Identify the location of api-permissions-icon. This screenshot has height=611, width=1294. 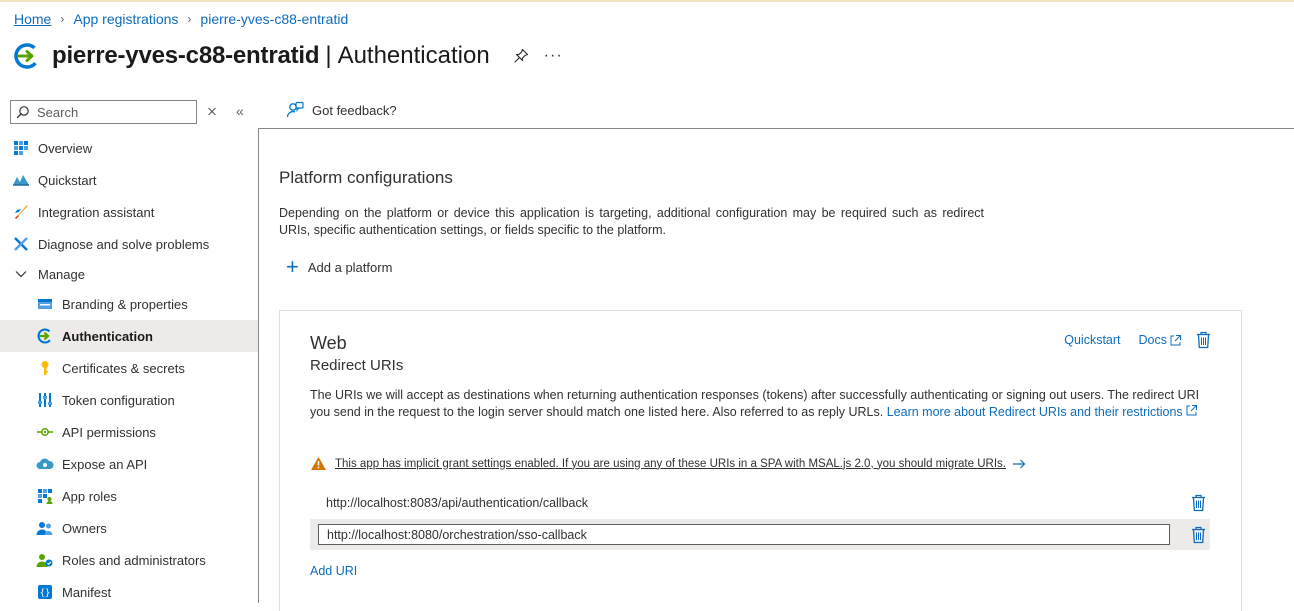
(45, 432).